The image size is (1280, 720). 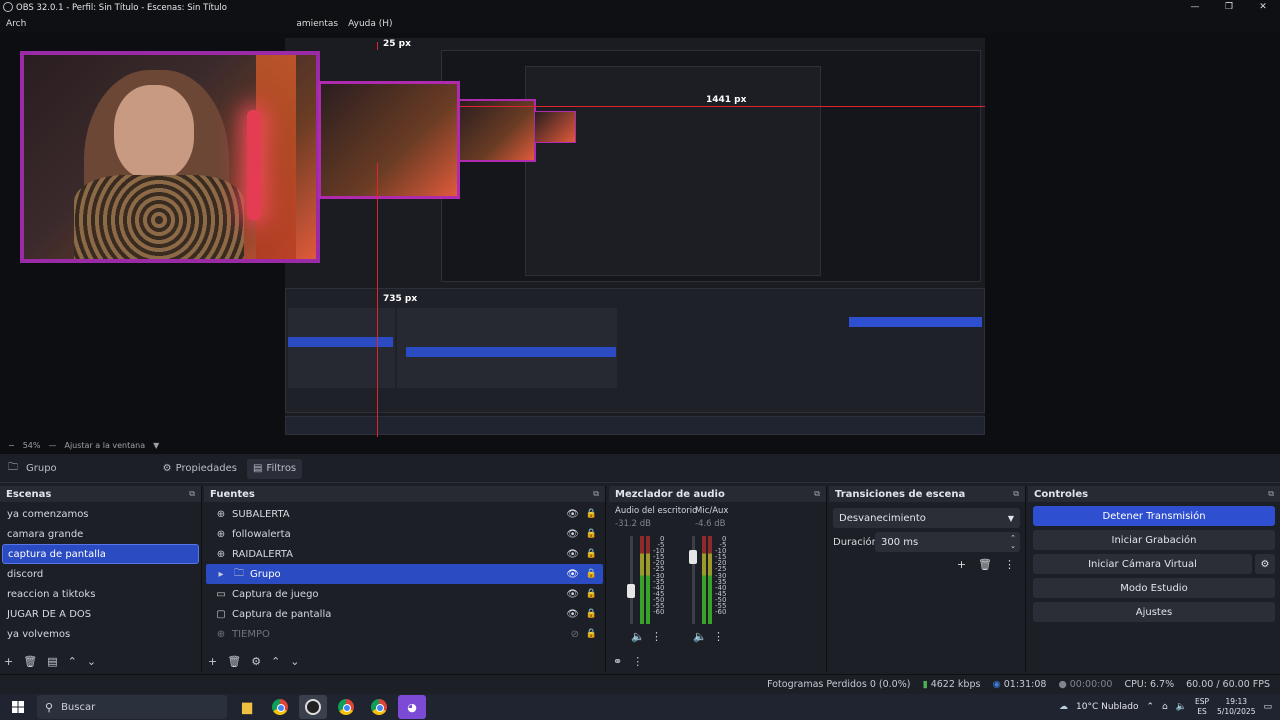 What do you see at coordinates (313, 707) in the screenshot?
I see `obs-icon` at bounding box center [313, 707].